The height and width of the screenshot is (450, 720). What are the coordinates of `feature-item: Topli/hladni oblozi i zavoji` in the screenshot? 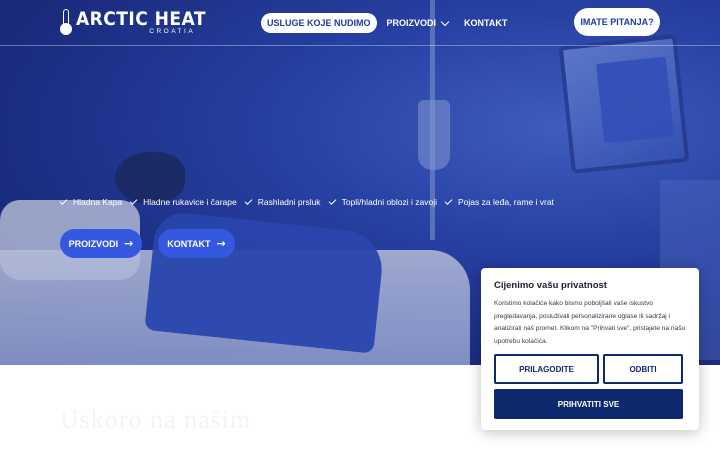 It's located at (383, 201).